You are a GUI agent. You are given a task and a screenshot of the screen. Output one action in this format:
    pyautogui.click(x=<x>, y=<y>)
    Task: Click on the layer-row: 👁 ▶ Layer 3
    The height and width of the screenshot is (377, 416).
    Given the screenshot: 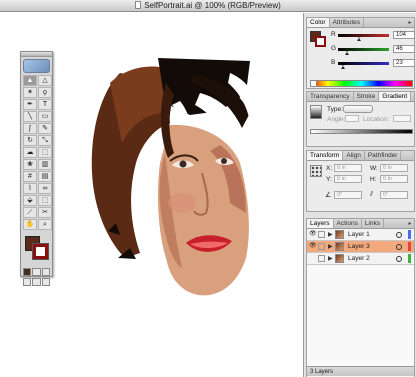 What is the action you would take?
    pyautogui.click(x=360, y=247)
    